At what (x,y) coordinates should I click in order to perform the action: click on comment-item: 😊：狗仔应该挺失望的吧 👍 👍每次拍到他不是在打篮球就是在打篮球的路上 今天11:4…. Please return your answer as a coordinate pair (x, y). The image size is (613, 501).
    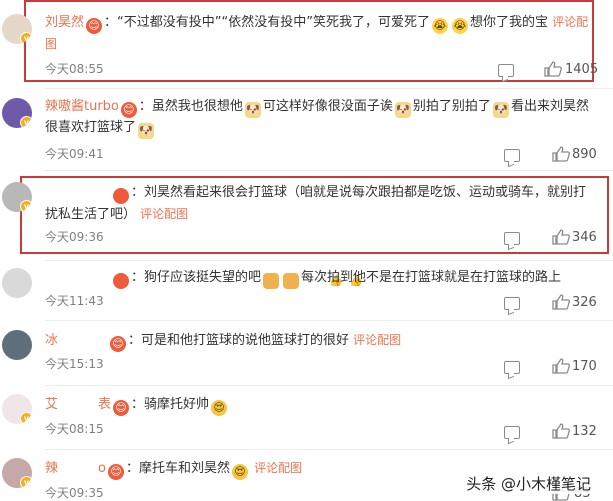
    Looking at the image, I should click on (306, 291).